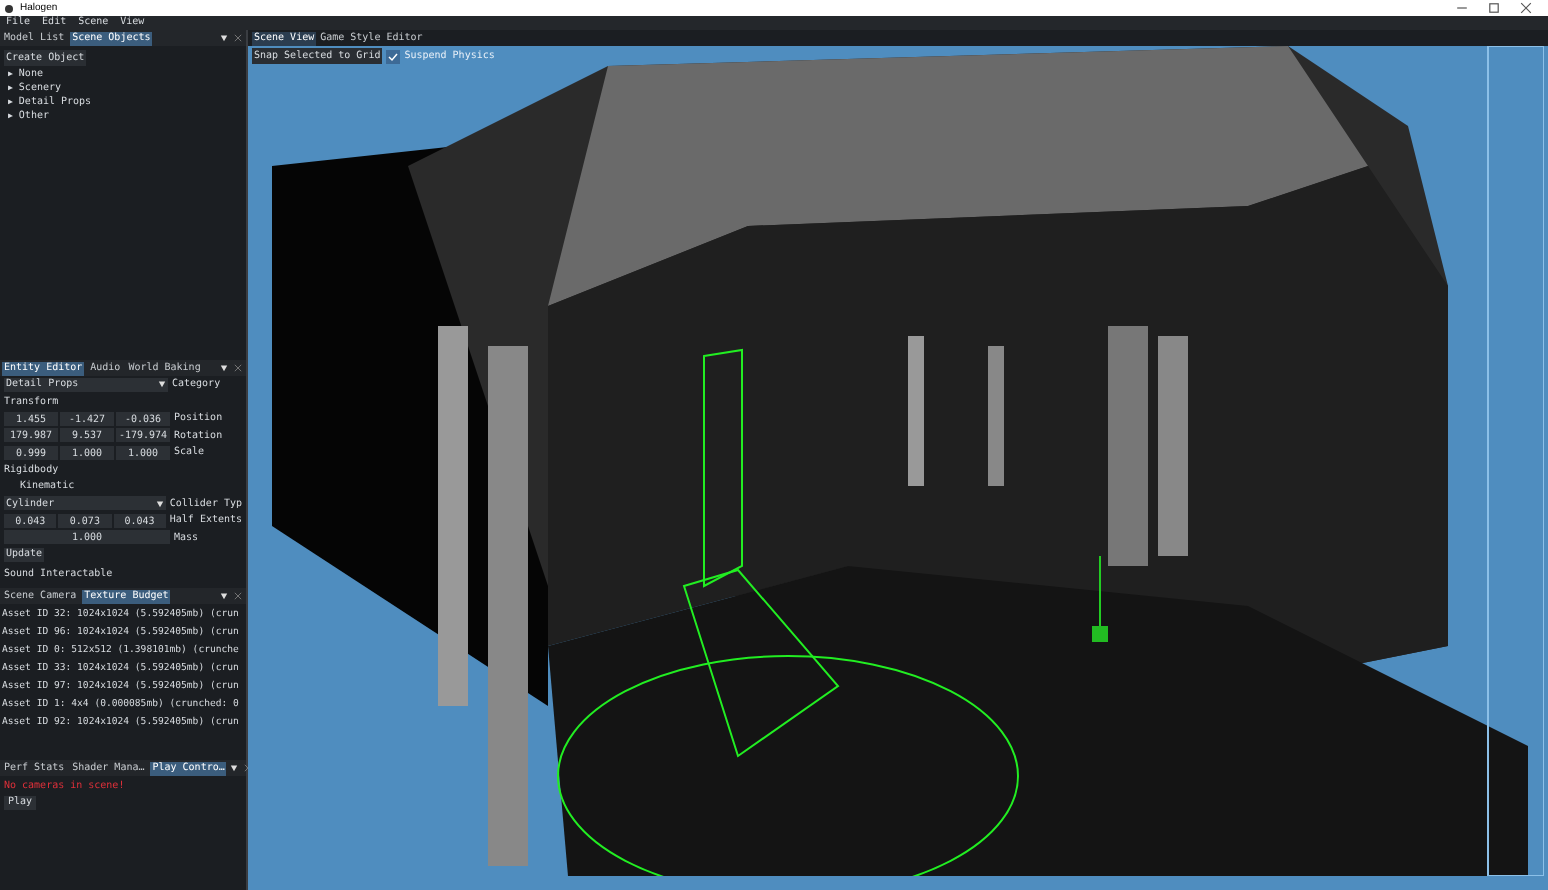 The width and height of the screenshot is (1548, 890). Describe the element at coordinates (9, 8) in the screenshot. I see `app-icon` at that location.